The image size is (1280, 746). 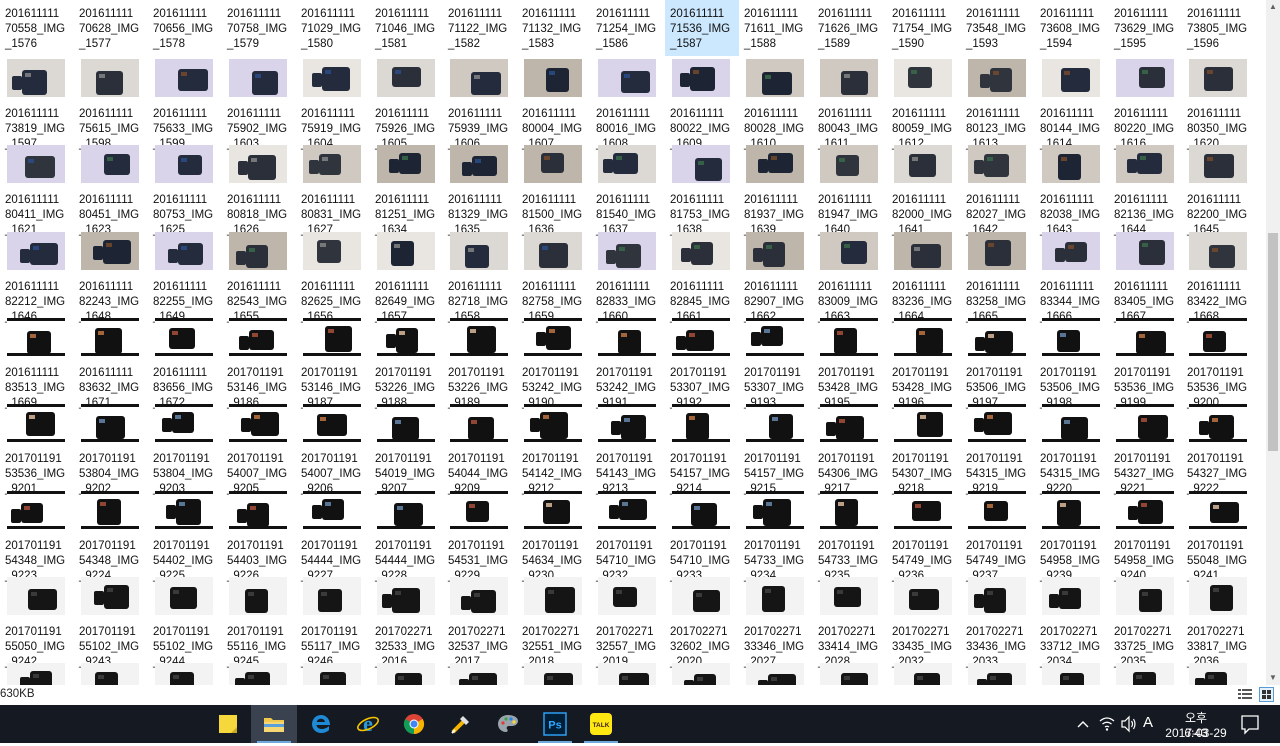 What do you see at coordinates (1219, 621) in the screenshot?
I see `file-item: 201702271 33817_IMG _2036` at bounding box center [1219, 621].